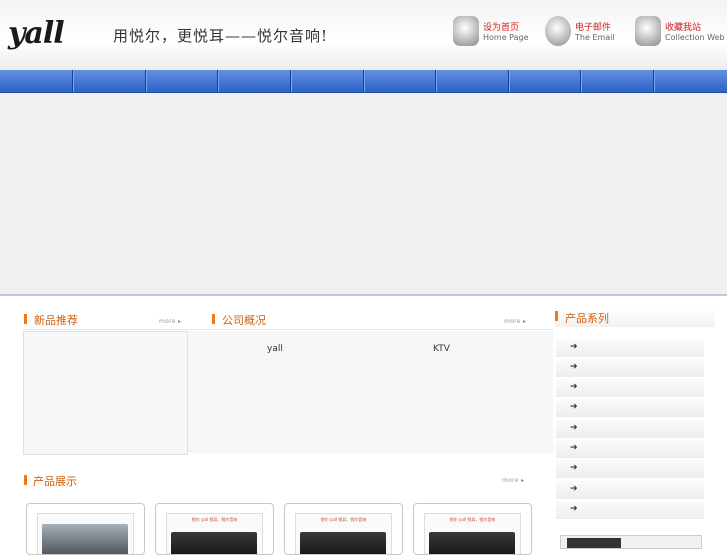  I want to click on new-products-more: more ▸, so click(170, 321).